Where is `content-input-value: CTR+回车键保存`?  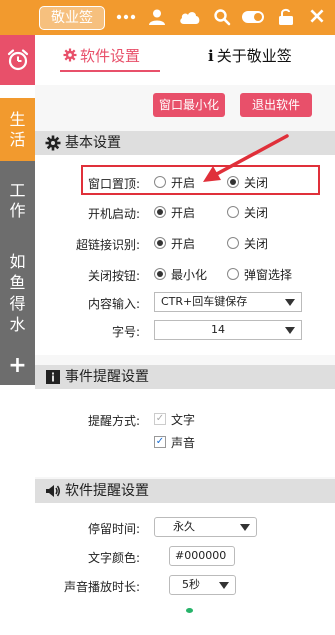
content-input-value: CTR+回车键保存 is located at coordinates (204, 301).